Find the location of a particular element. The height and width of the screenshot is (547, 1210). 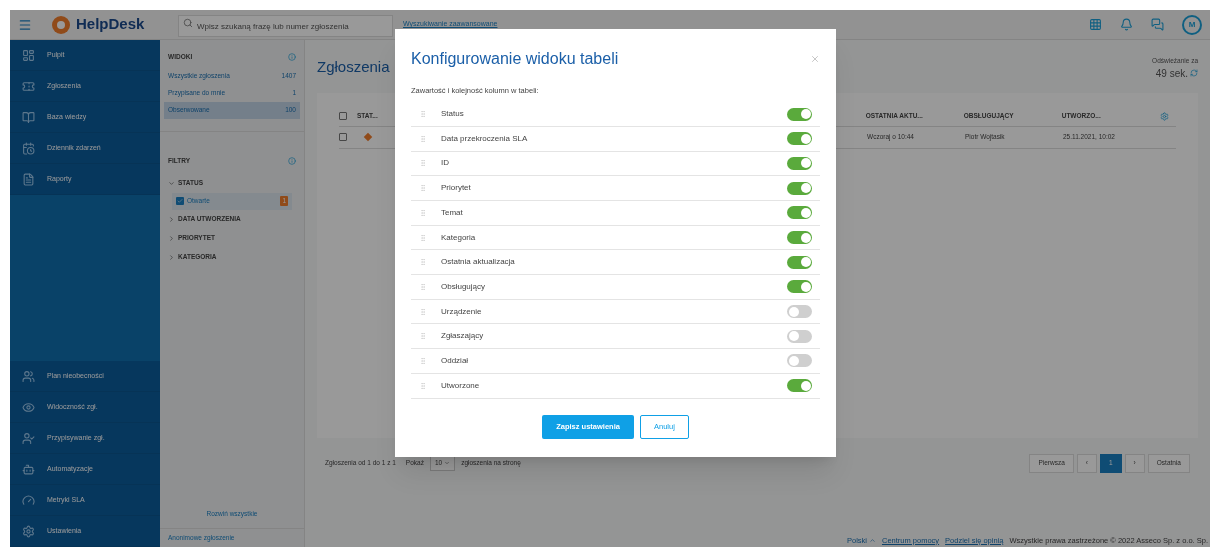

apps-grid-icon is located at coordinates (1095, 24).